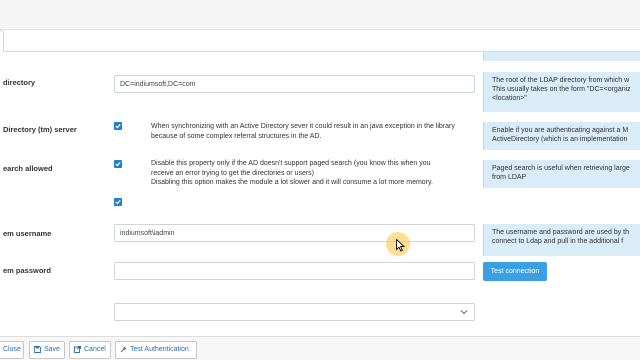  Describe the element at coordinates (52, 349) in the screenshot. I see `save-label: Save` at that location.